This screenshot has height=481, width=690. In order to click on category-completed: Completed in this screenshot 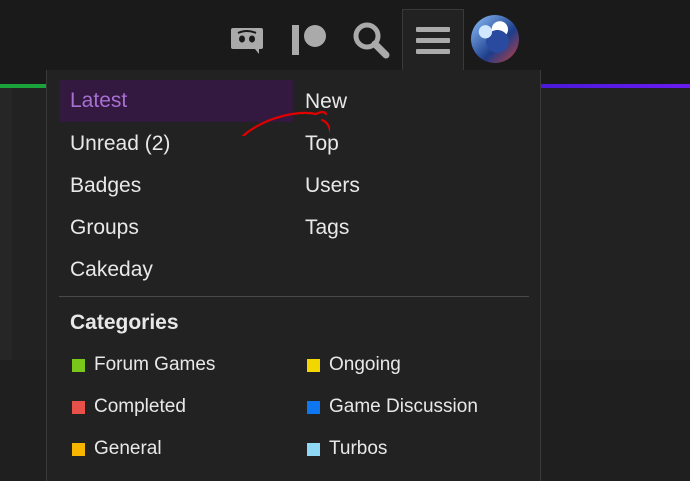, I will do `click(129, 407)`.